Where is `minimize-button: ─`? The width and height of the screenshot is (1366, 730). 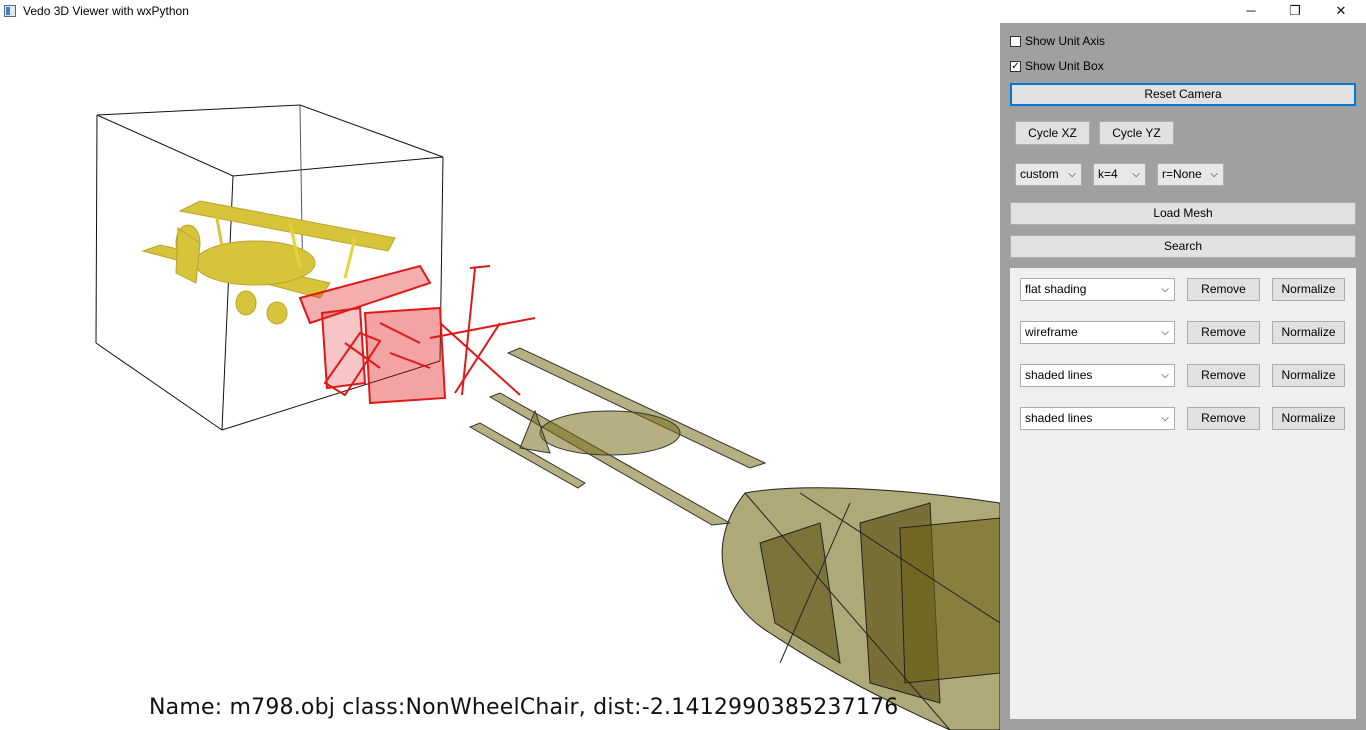 minimize-button: ─ is located at coordinates (1251, 11).